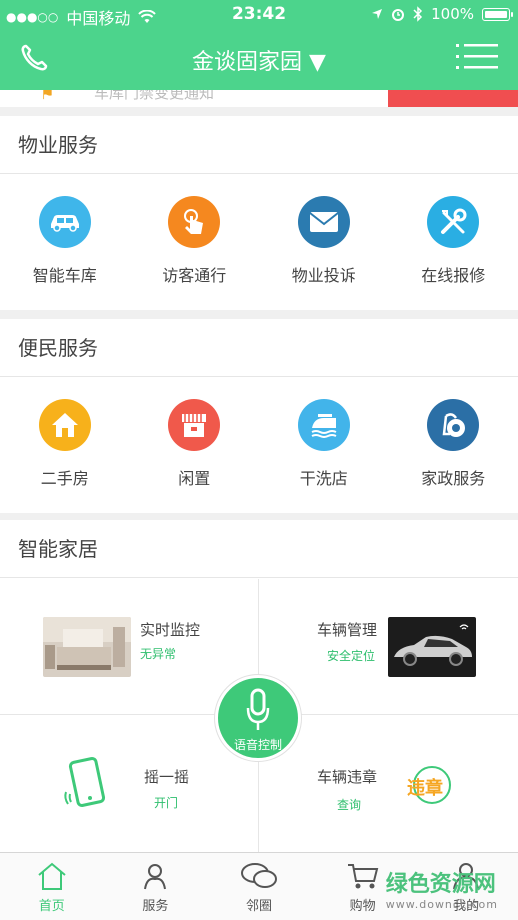 The width and height of the screenshot is (518, 920). Describe the element at coordinates (64, 222) in the screenshot. I see `car-icon` at that location.